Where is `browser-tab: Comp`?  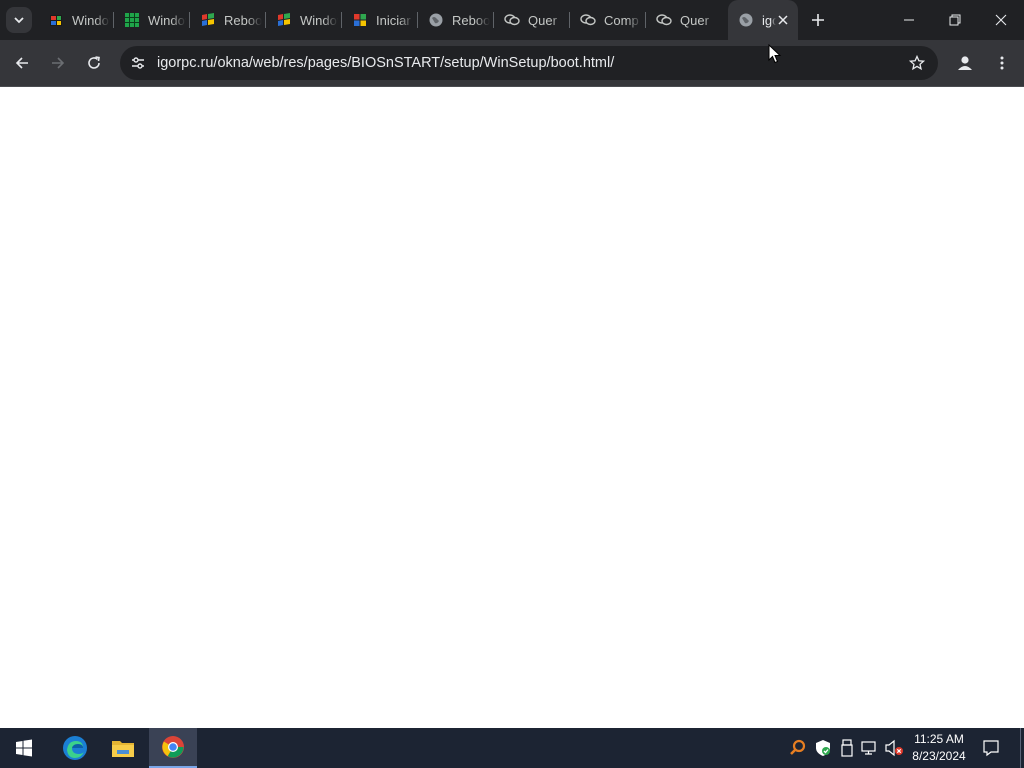
browser-tab: Comp is located at coordinates (608, 20).